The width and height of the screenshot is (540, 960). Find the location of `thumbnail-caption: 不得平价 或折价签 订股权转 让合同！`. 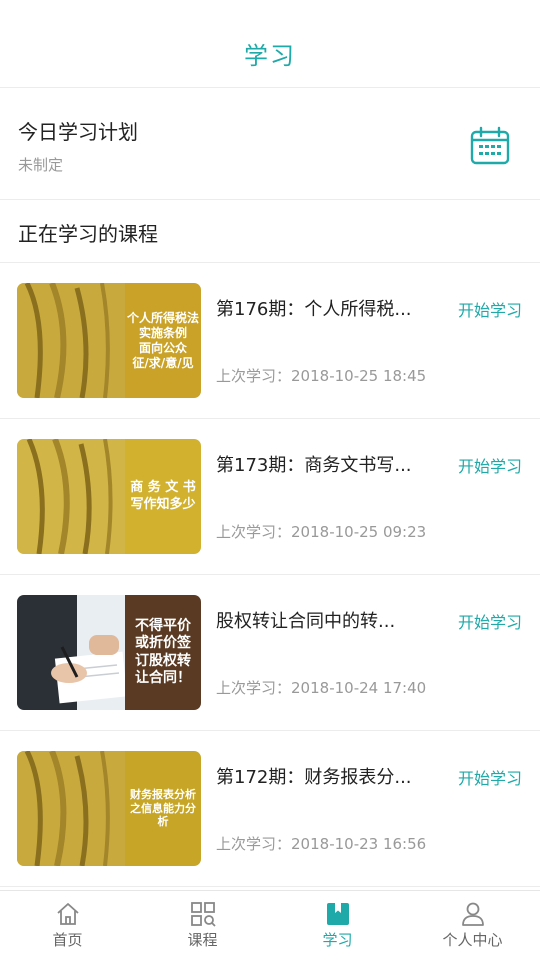

thumbnail-caption: 不得平价 或折价签 订股权转 让合同！ is located at coordinates (163, 652).